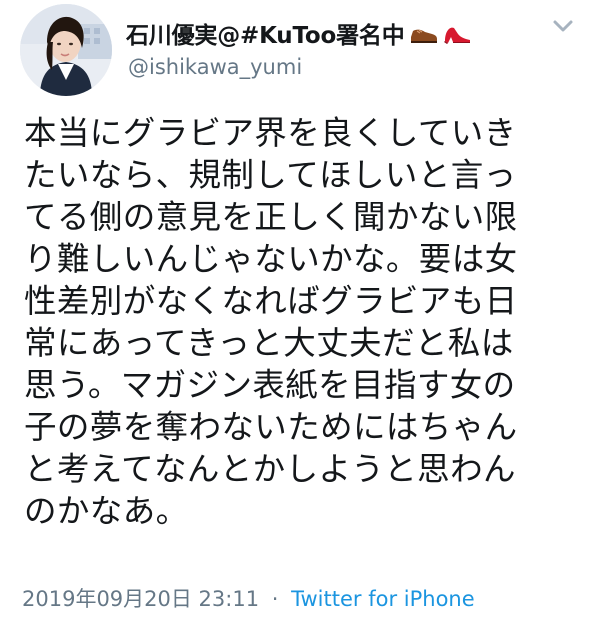 The width and height of the screenshot is (591, 640). I want to click on tweet-text-line: 子の夢を奪わないためにはちゃん, so click(271, 427).